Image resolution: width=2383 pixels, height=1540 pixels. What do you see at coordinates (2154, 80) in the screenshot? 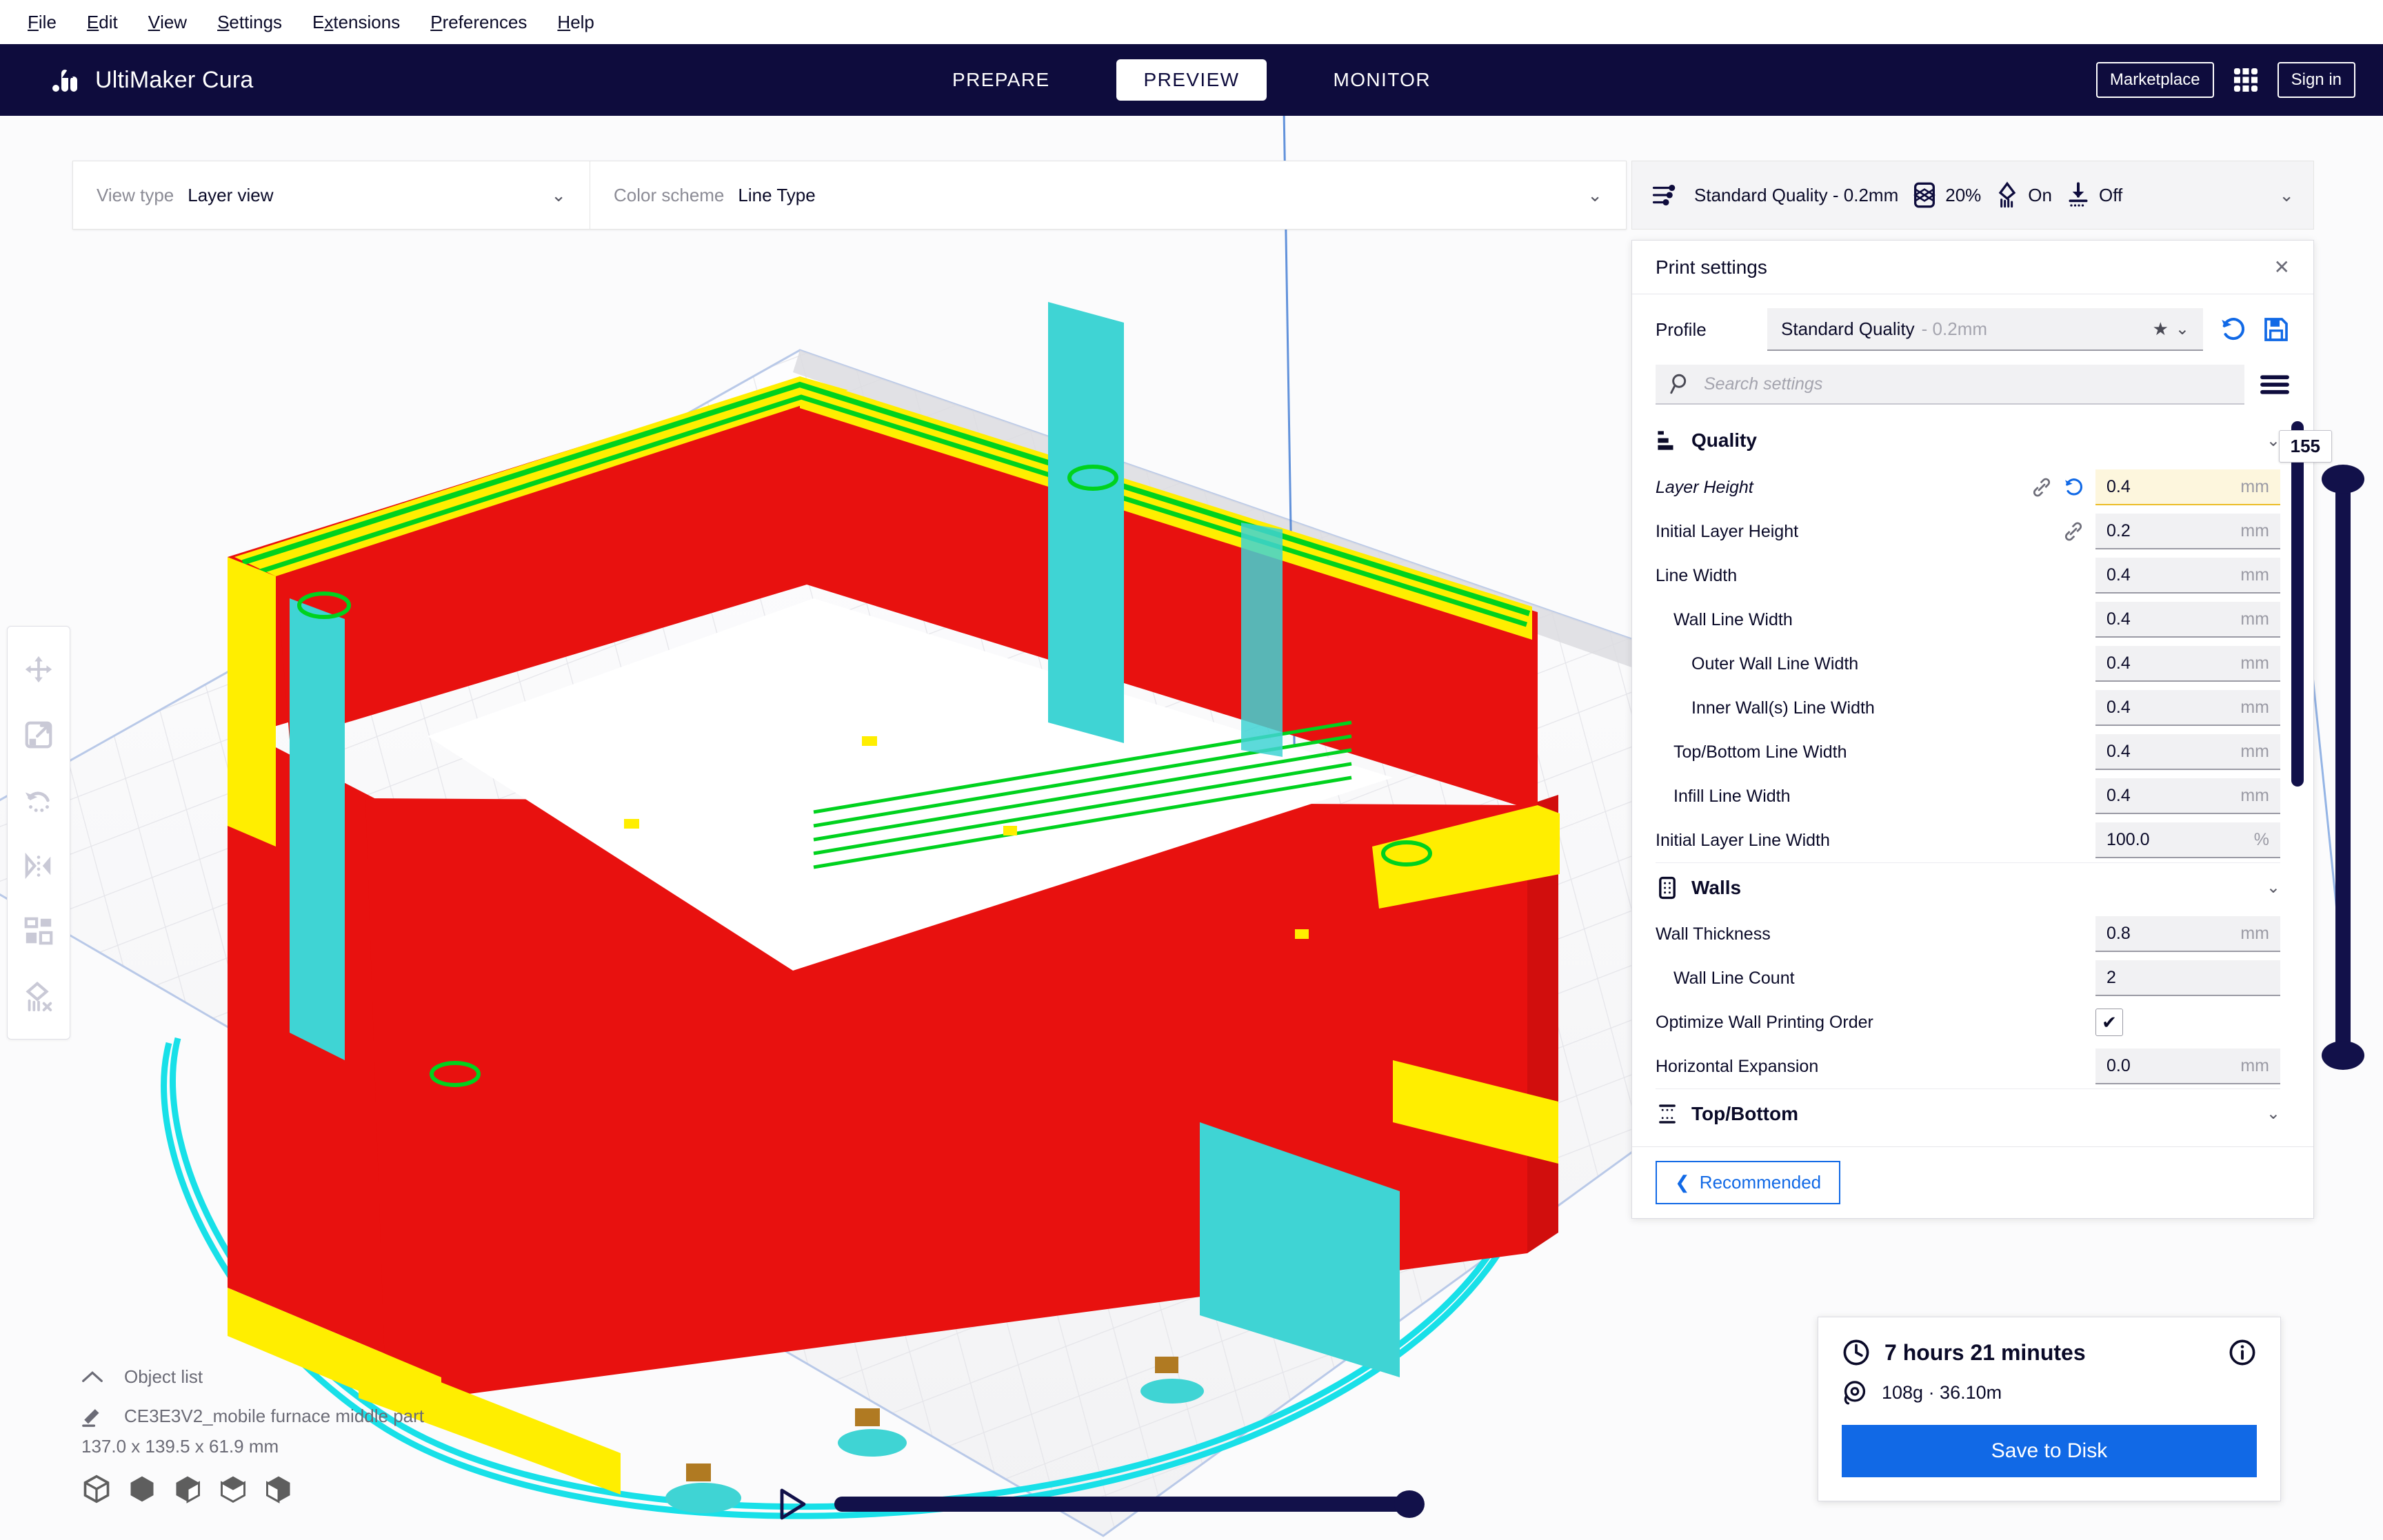
I see `marketplace-button: Marketplace` at bounding box center [2154, 80].